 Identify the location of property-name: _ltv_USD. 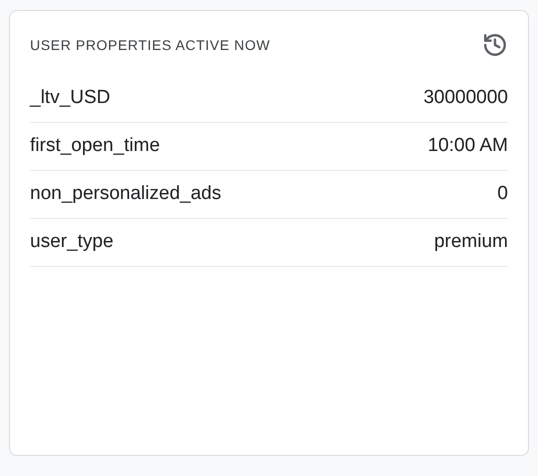
(70, 98).